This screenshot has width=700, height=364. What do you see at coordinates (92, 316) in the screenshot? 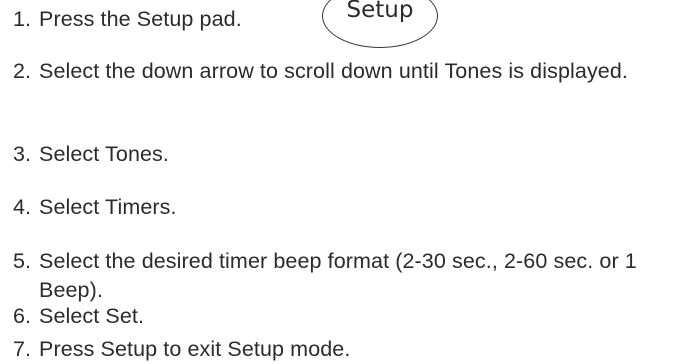
I see `step-text: Select Set.` at bounding box center [92, 316].